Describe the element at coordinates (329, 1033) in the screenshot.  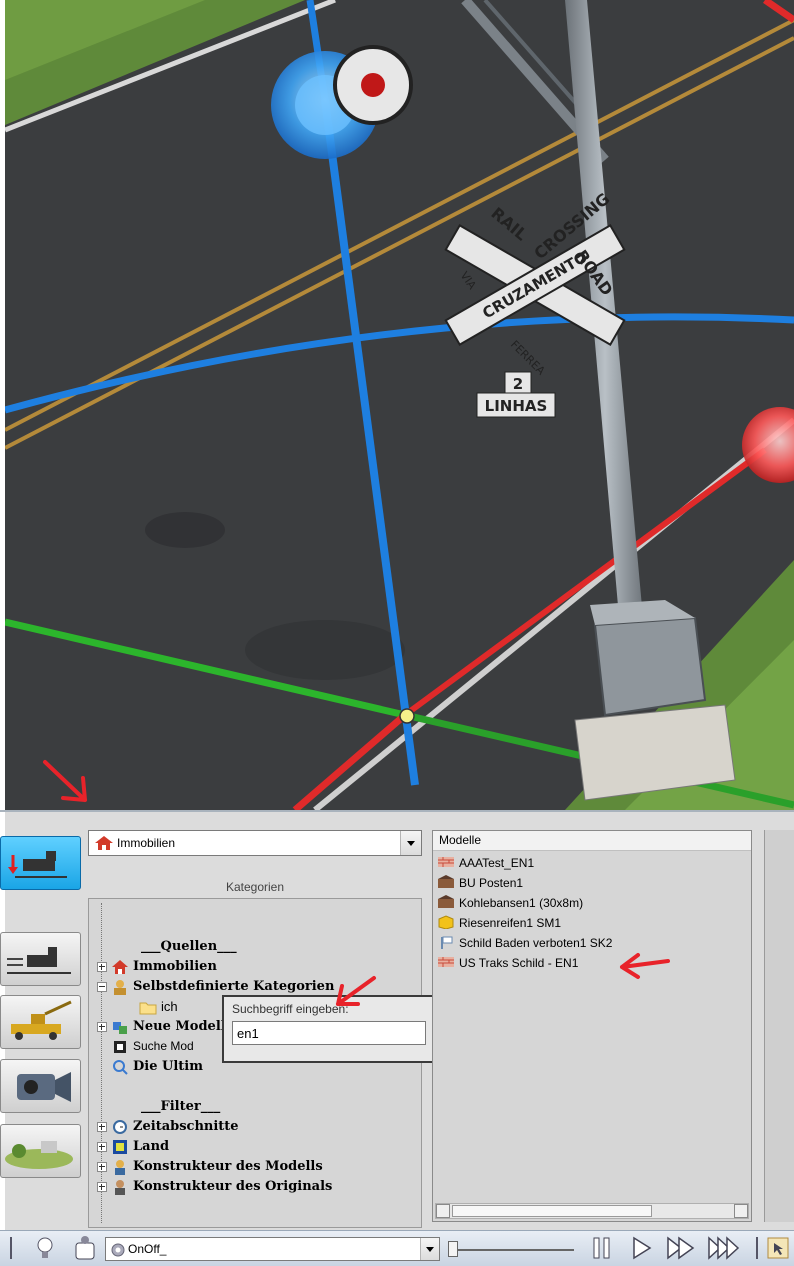
I see `search-input` at that location.